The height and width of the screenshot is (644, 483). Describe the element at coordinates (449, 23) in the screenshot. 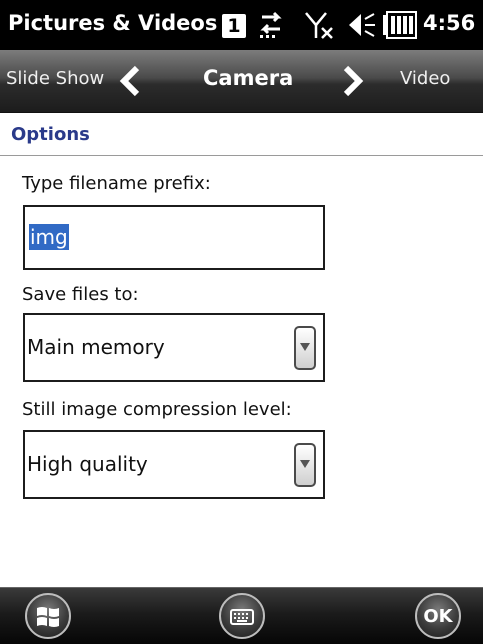

I see `clock: 4:56` at that location.